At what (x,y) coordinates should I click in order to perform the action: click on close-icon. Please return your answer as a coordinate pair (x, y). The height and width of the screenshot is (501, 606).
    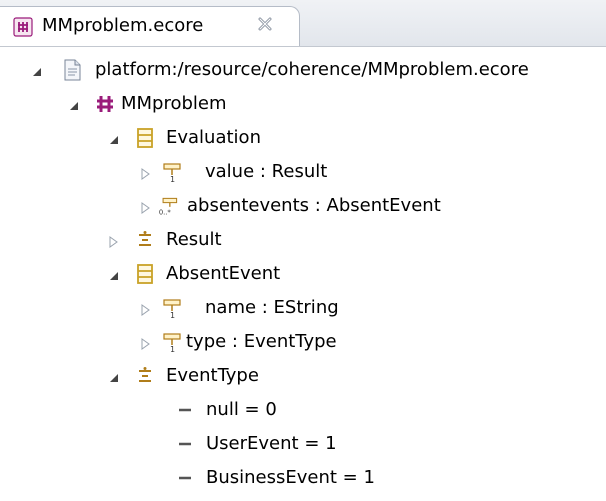
    Looking at the image, I should click on (265, 24).